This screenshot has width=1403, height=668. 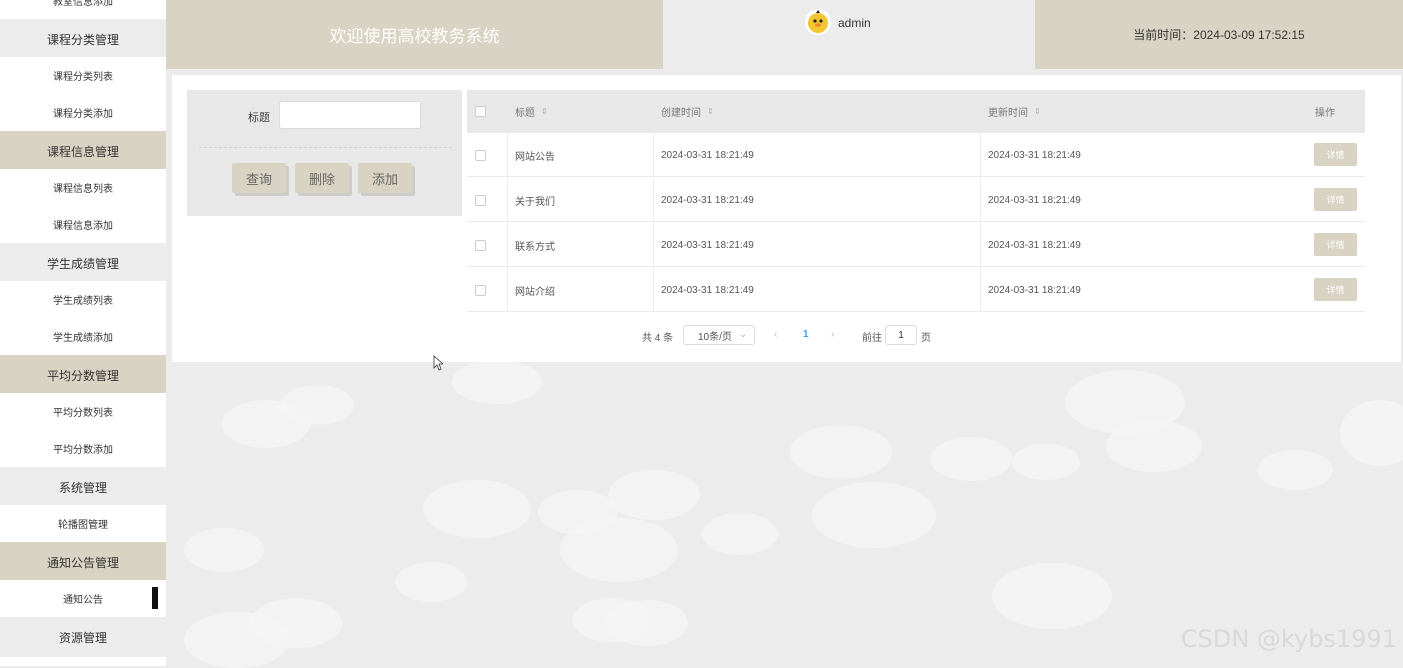 What do you see at coordinates (83, 4) in the screenshot?
I see `sidebar-label: 教室信息添加` at bounding box center [83, 4].